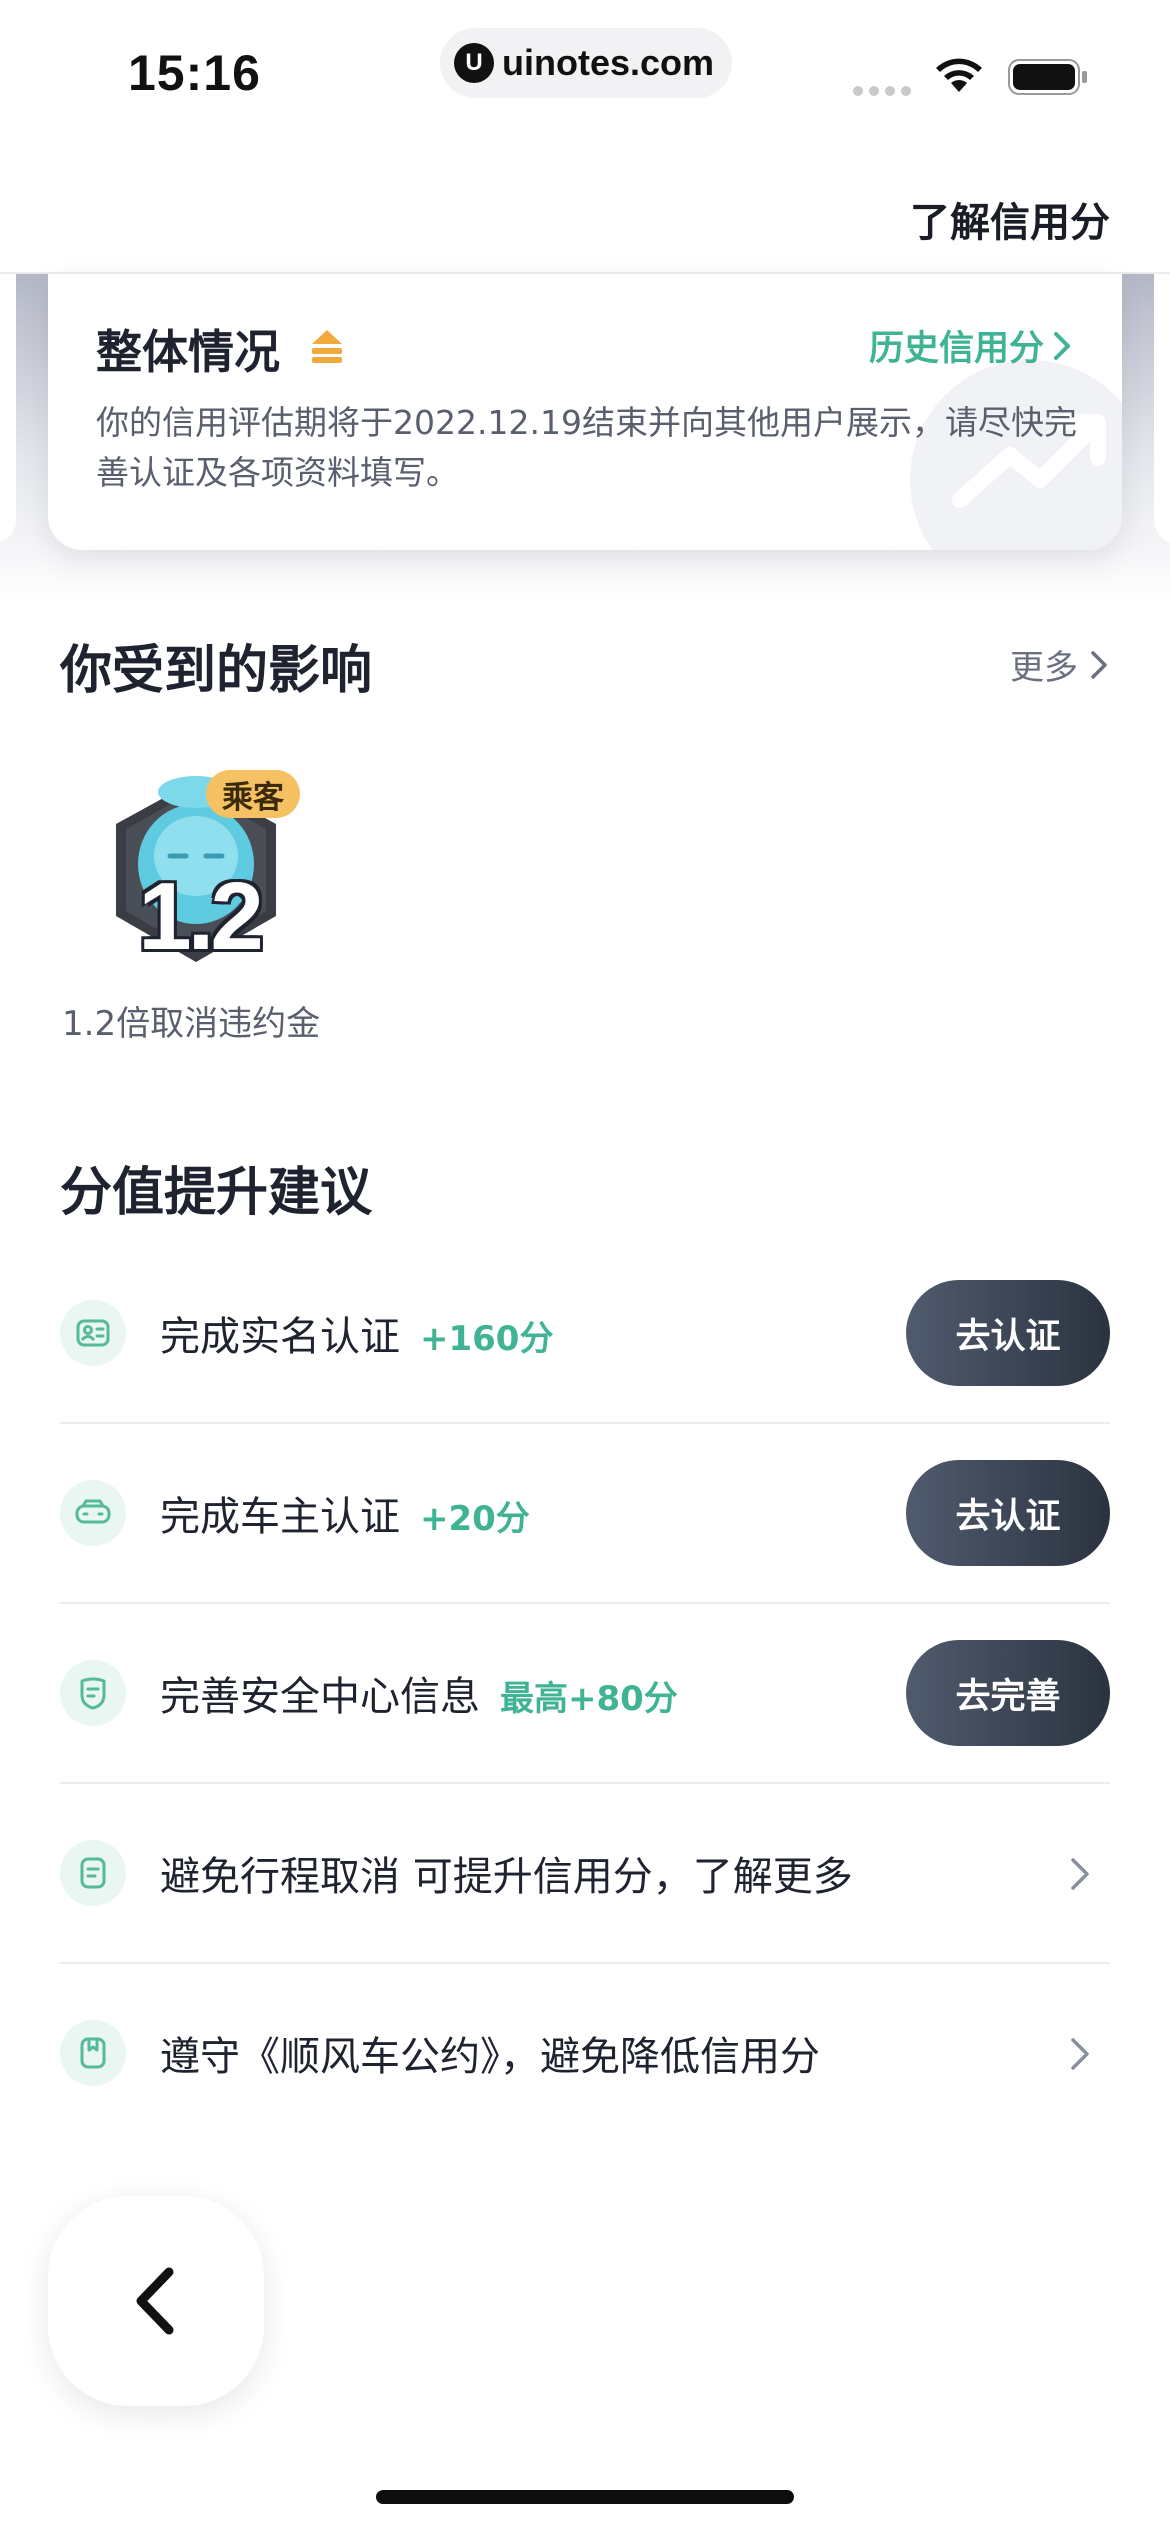 The image size is (1170, 2532). I want to click on home-indicator, so click(585, 2497).